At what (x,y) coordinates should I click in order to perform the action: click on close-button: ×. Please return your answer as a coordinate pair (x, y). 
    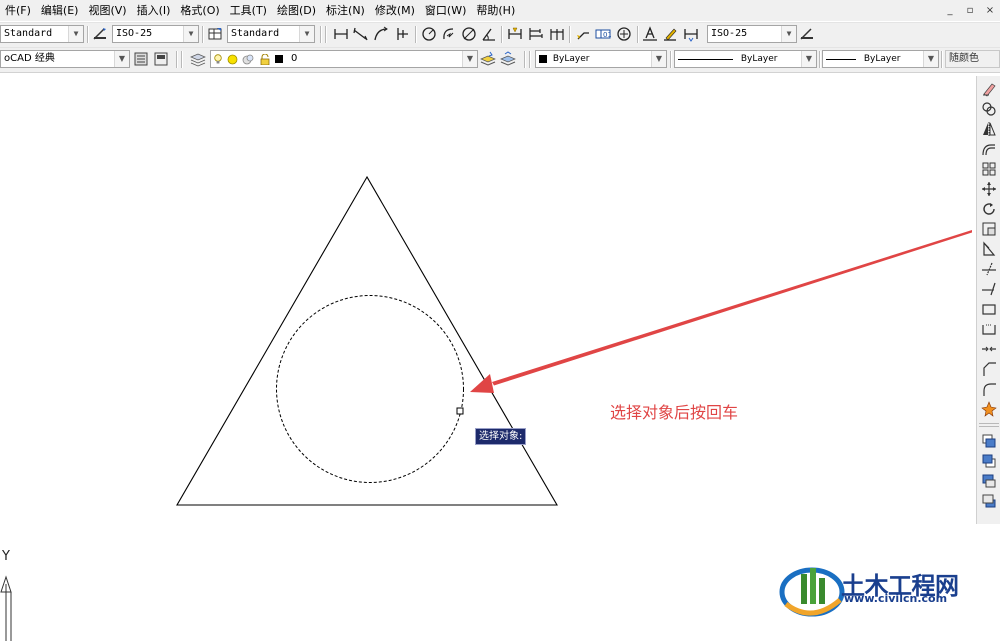
    Looking at the image, I should click on (990, 10).